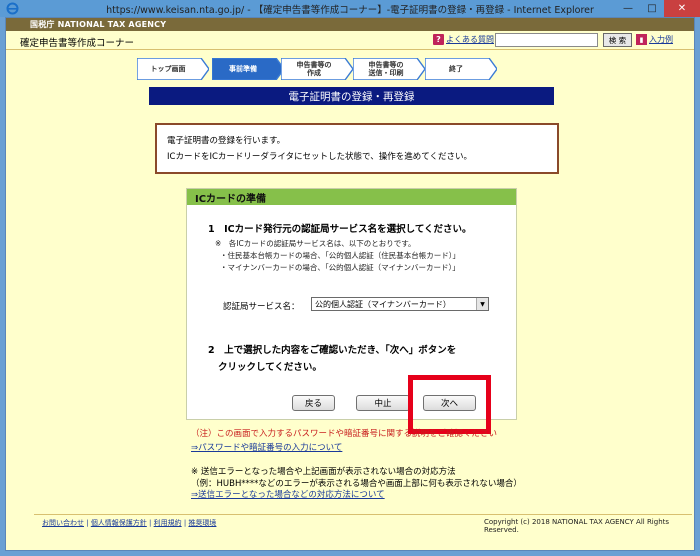 Image resolution: width=700 pixels, height=556 pixels. What do you see at coordinates (340, 267) in the screenshot?
I see `note-line: ・マイナンバーカードの場合、「公的個人認証（マイナンバーカード）」` at bounding box center [340, 267].